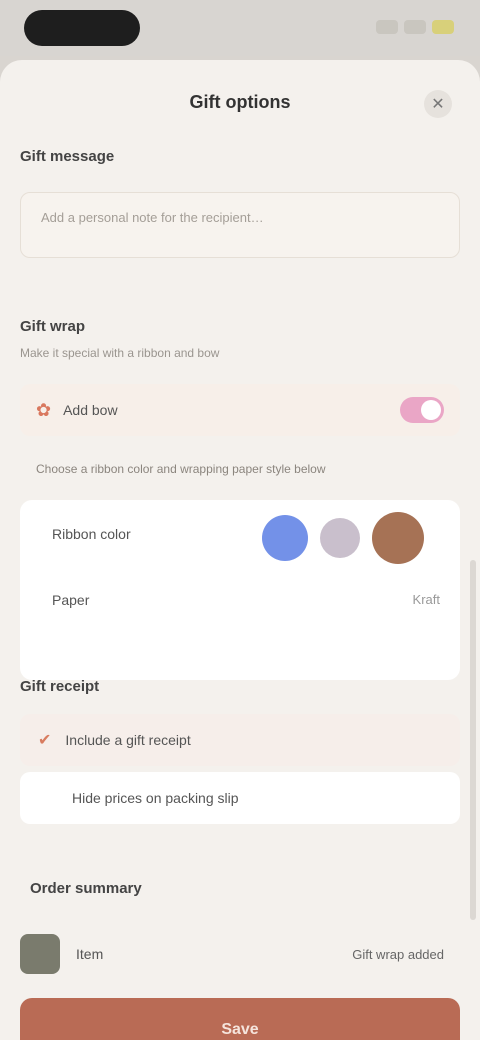 This screenshot has height=1040, width=480. I want to click on close-icon: ✕, so click(438, 104).